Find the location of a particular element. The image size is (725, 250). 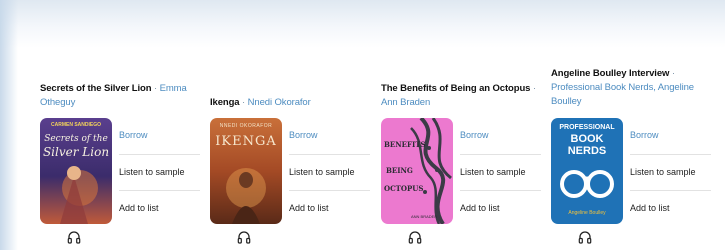

cover-title-line1: PROFESSIONAL is located at coordinates (587, 127).